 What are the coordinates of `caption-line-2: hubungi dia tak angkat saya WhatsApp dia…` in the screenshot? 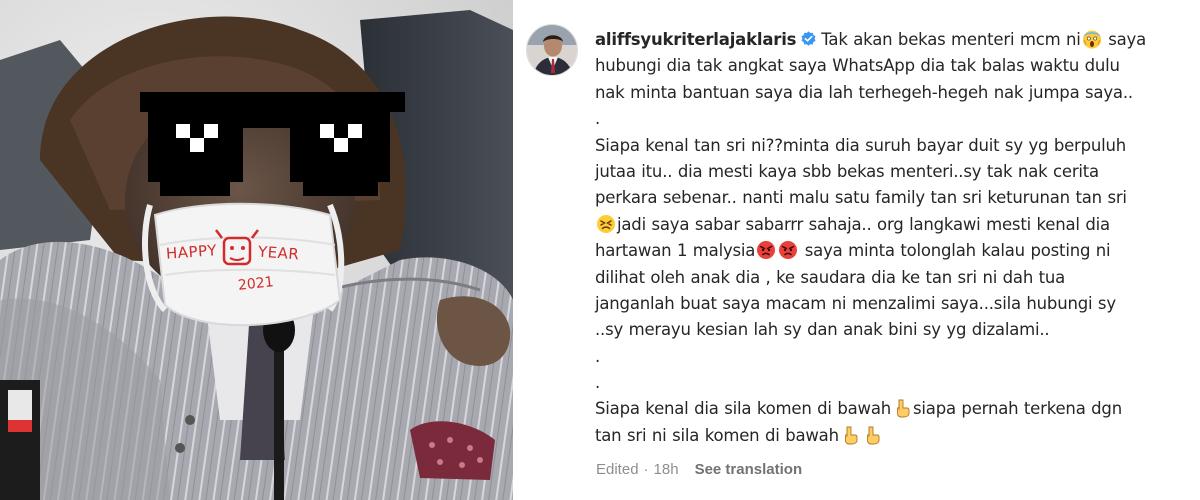 It's located at (857, 66).